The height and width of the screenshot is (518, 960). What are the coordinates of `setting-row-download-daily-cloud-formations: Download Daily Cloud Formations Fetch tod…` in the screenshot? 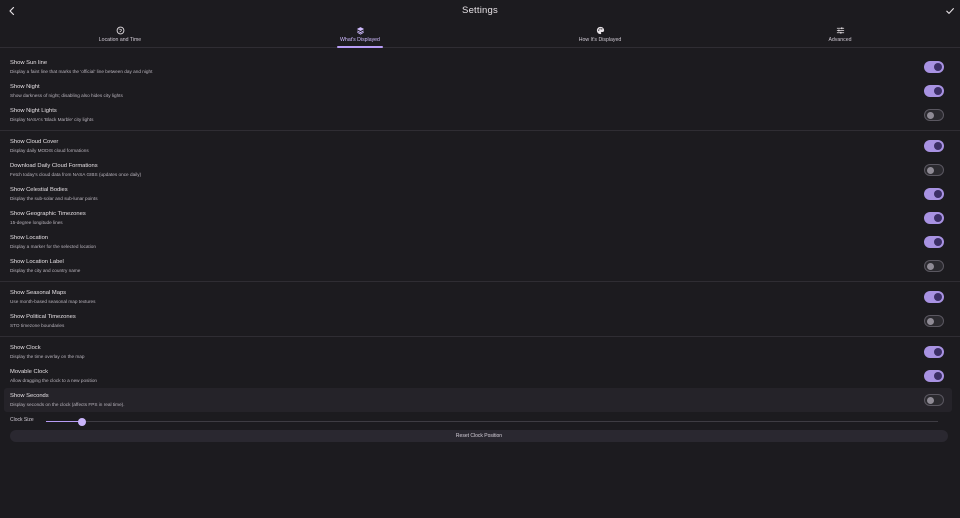 It's located at (480, 170).